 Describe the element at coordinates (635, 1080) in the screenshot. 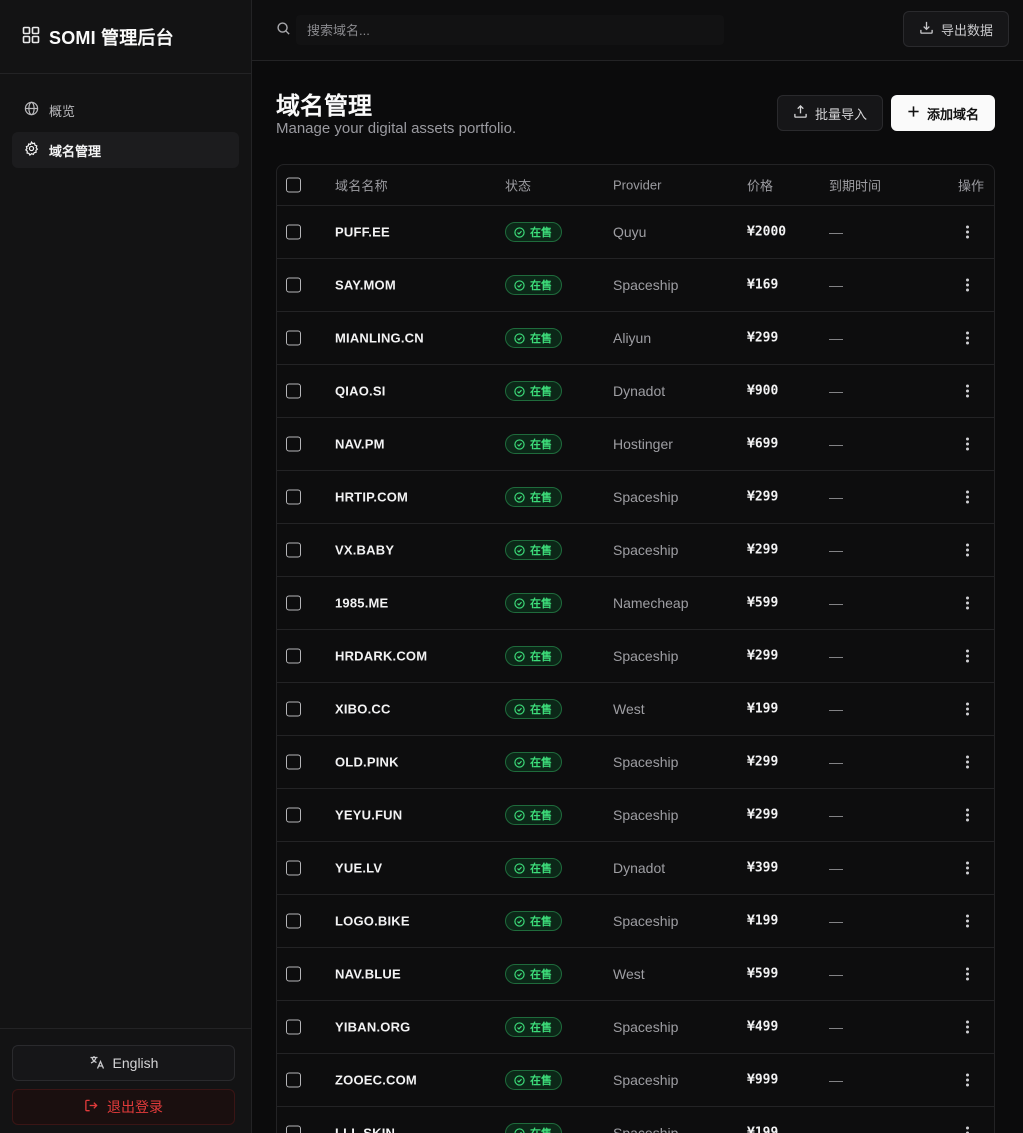

I see `table-row: ZOOEC.COM 在售 Spaceship ¥999 —` at that location.